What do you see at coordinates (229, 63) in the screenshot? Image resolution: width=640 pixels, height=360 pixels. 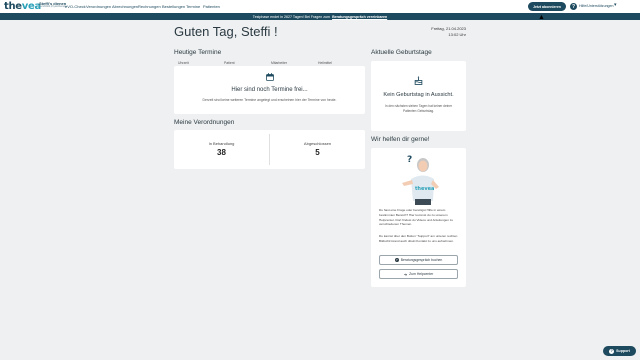 I see `column-header: Patient` at bounding box center [229, 63].